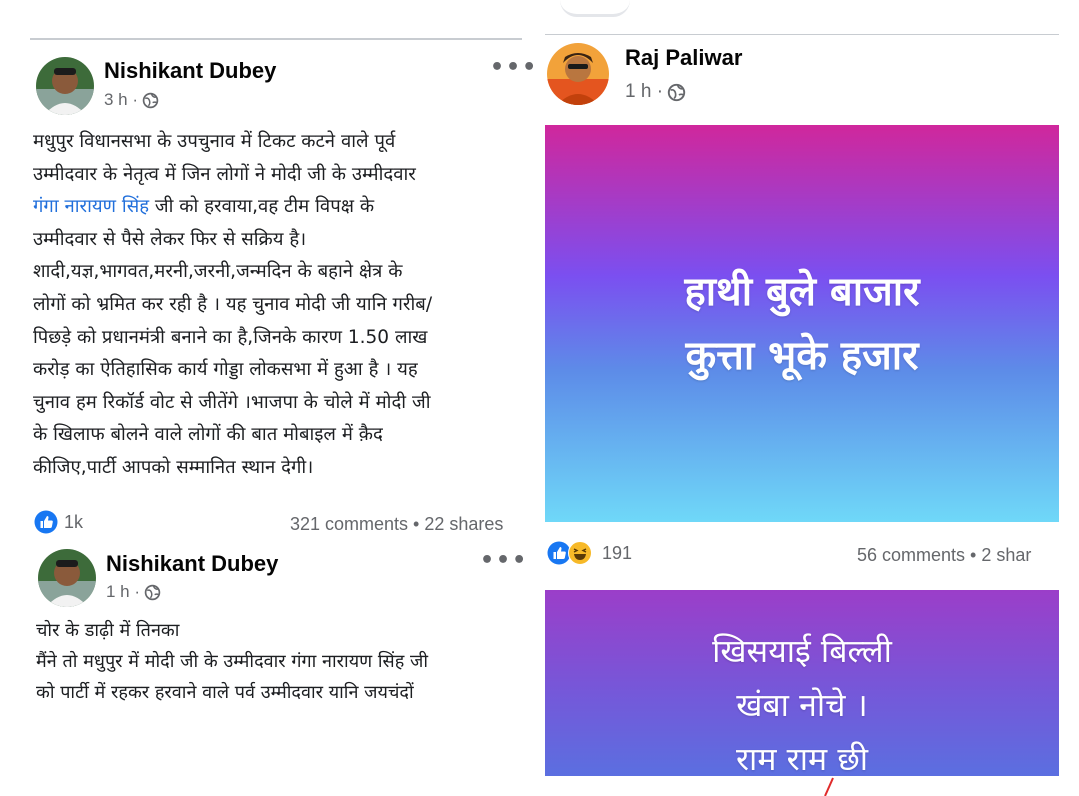 The image size is (1079, 796). I want to click on timestamp-text: 3 h ·, so click(121, 99).